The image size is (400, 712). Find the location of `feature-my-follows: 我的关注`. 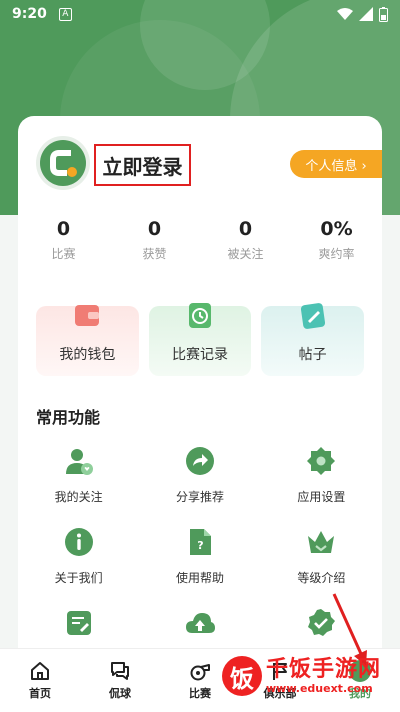

feature-my-follows: 我的关注 is located at coordinates (78, 475).